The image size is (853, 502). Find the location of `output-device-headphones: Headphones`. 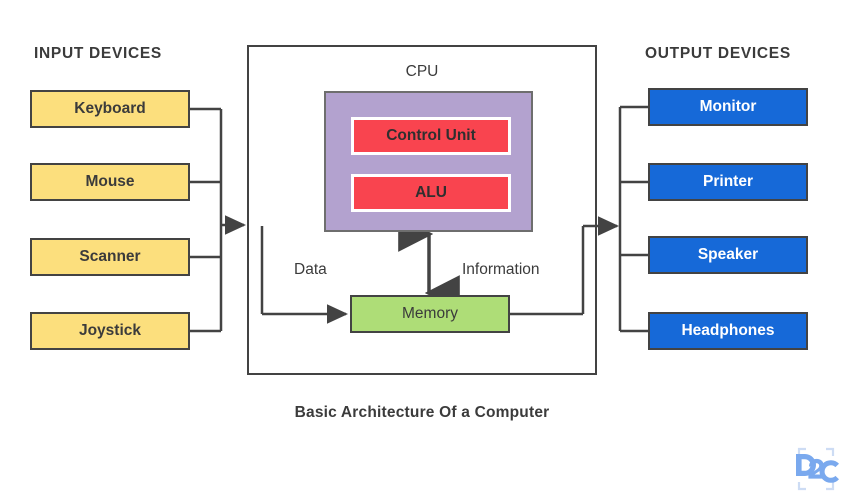

output-device-headphones: Headphones is located at coordinates (728, 331).